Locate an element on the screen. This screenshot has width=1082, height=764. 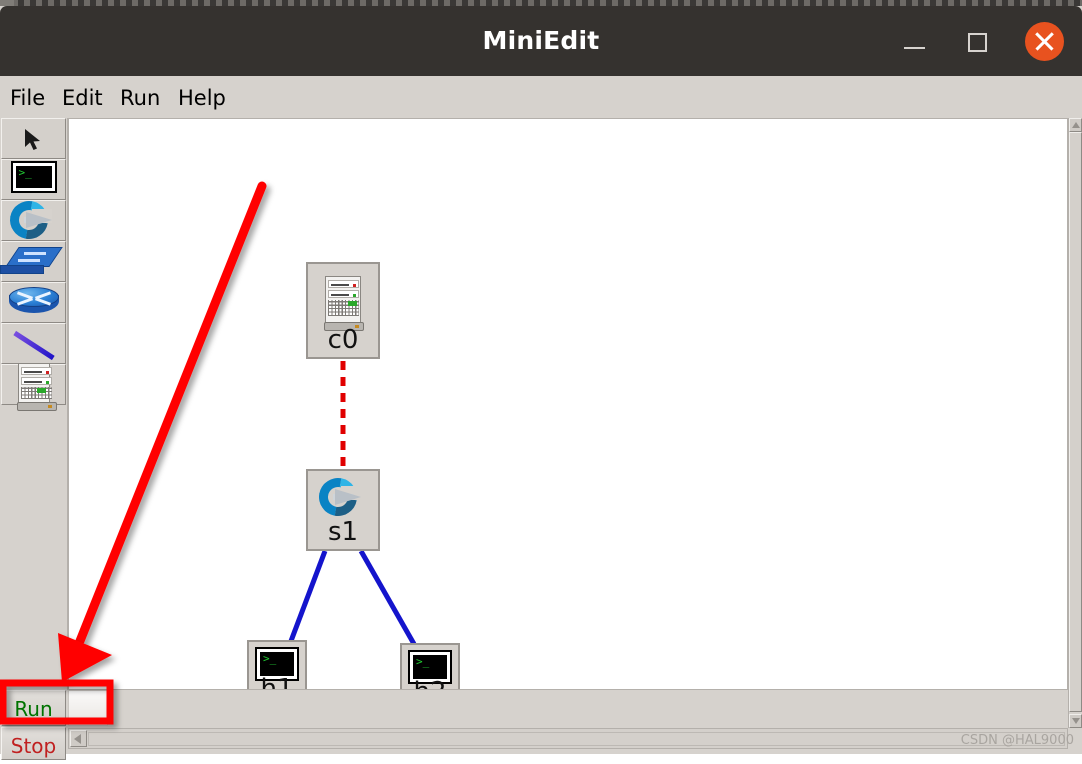
legacy-router-tool-button is located at coordinates (33, 302).